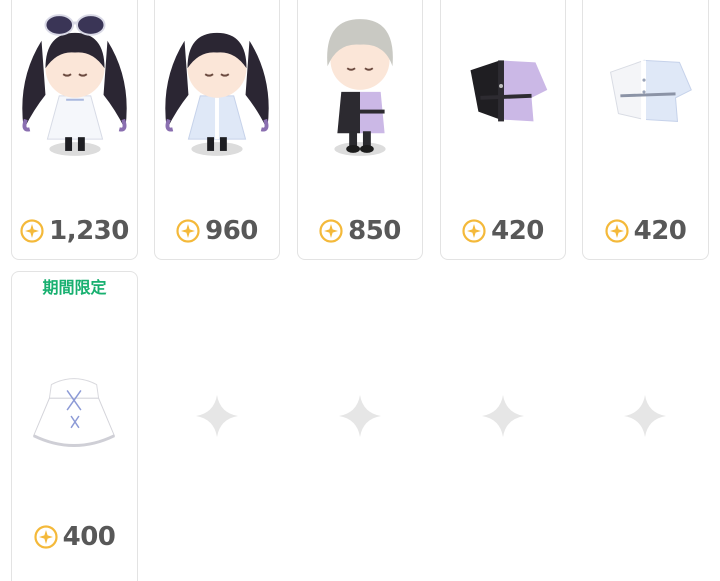 The image size is (720, 581). I want to click on item-price: 960, so click(217, 231).